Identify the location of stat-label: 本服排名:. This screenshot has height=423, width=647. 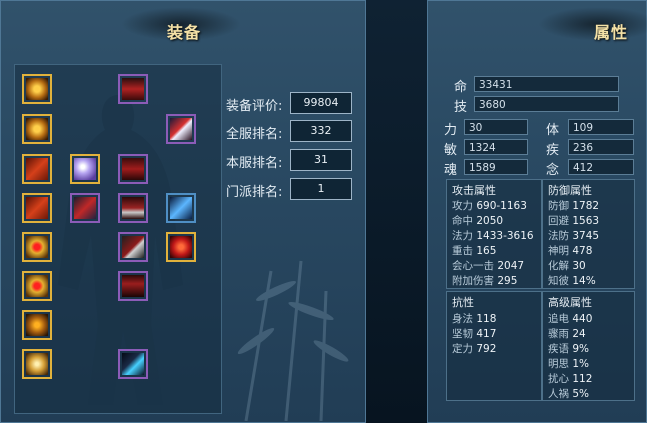
(254, 163).